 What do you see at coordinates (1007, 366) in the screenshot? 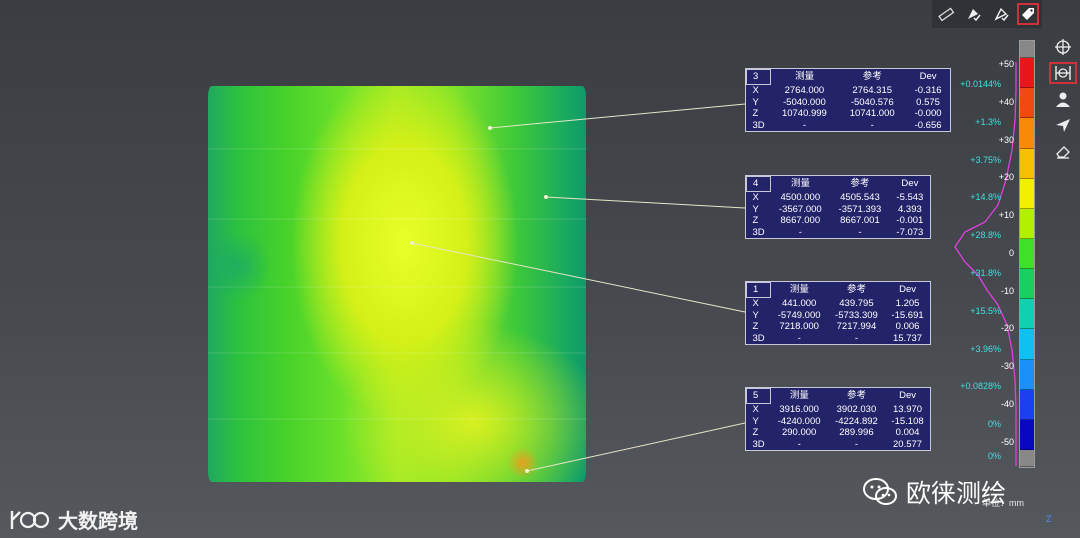
I see `scale-tick: -30` at bounding box center [1007, 366].